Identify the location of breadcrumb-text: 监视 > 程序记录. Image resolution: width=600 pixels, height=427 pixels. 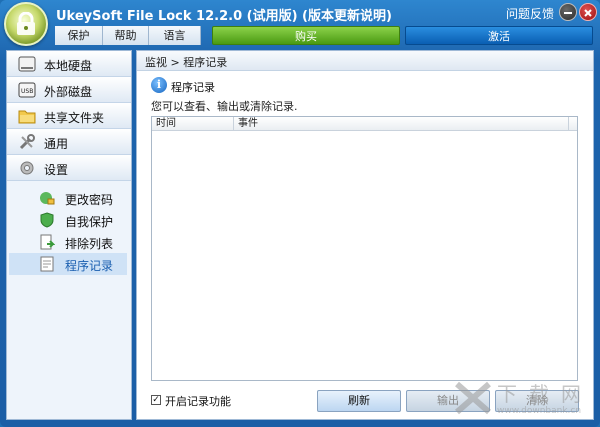
(186, 62).